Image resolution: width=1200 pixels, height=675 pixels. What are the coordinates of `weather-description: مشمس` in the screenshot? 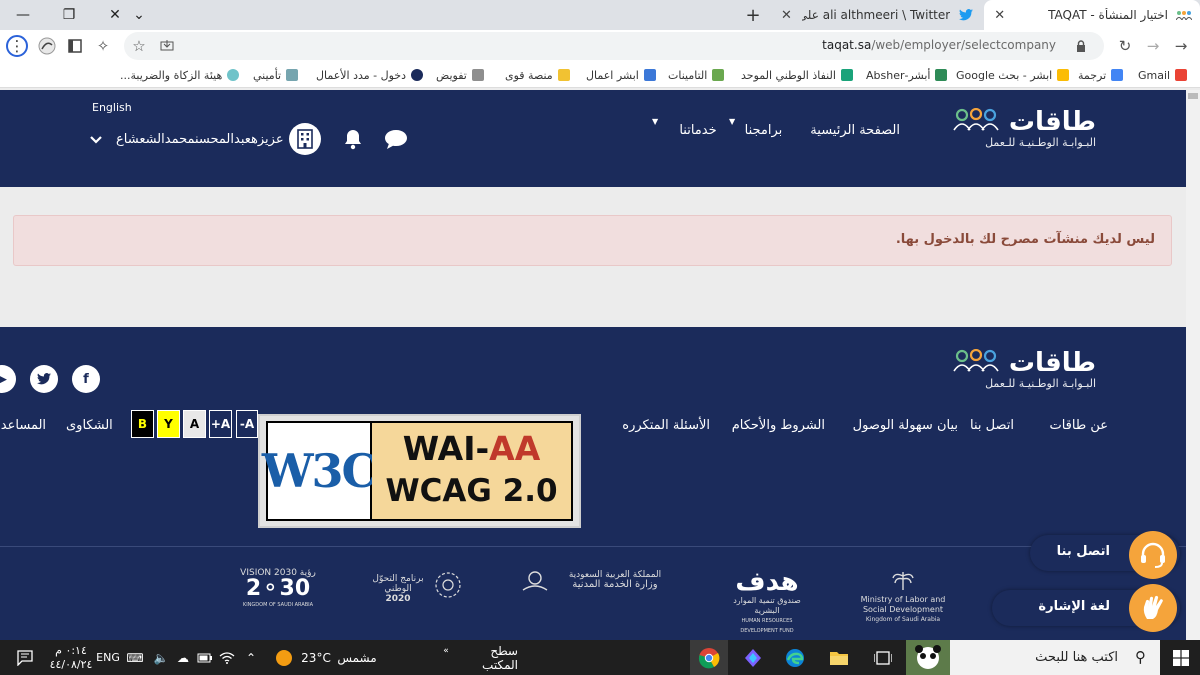 It's located at (357, 657).